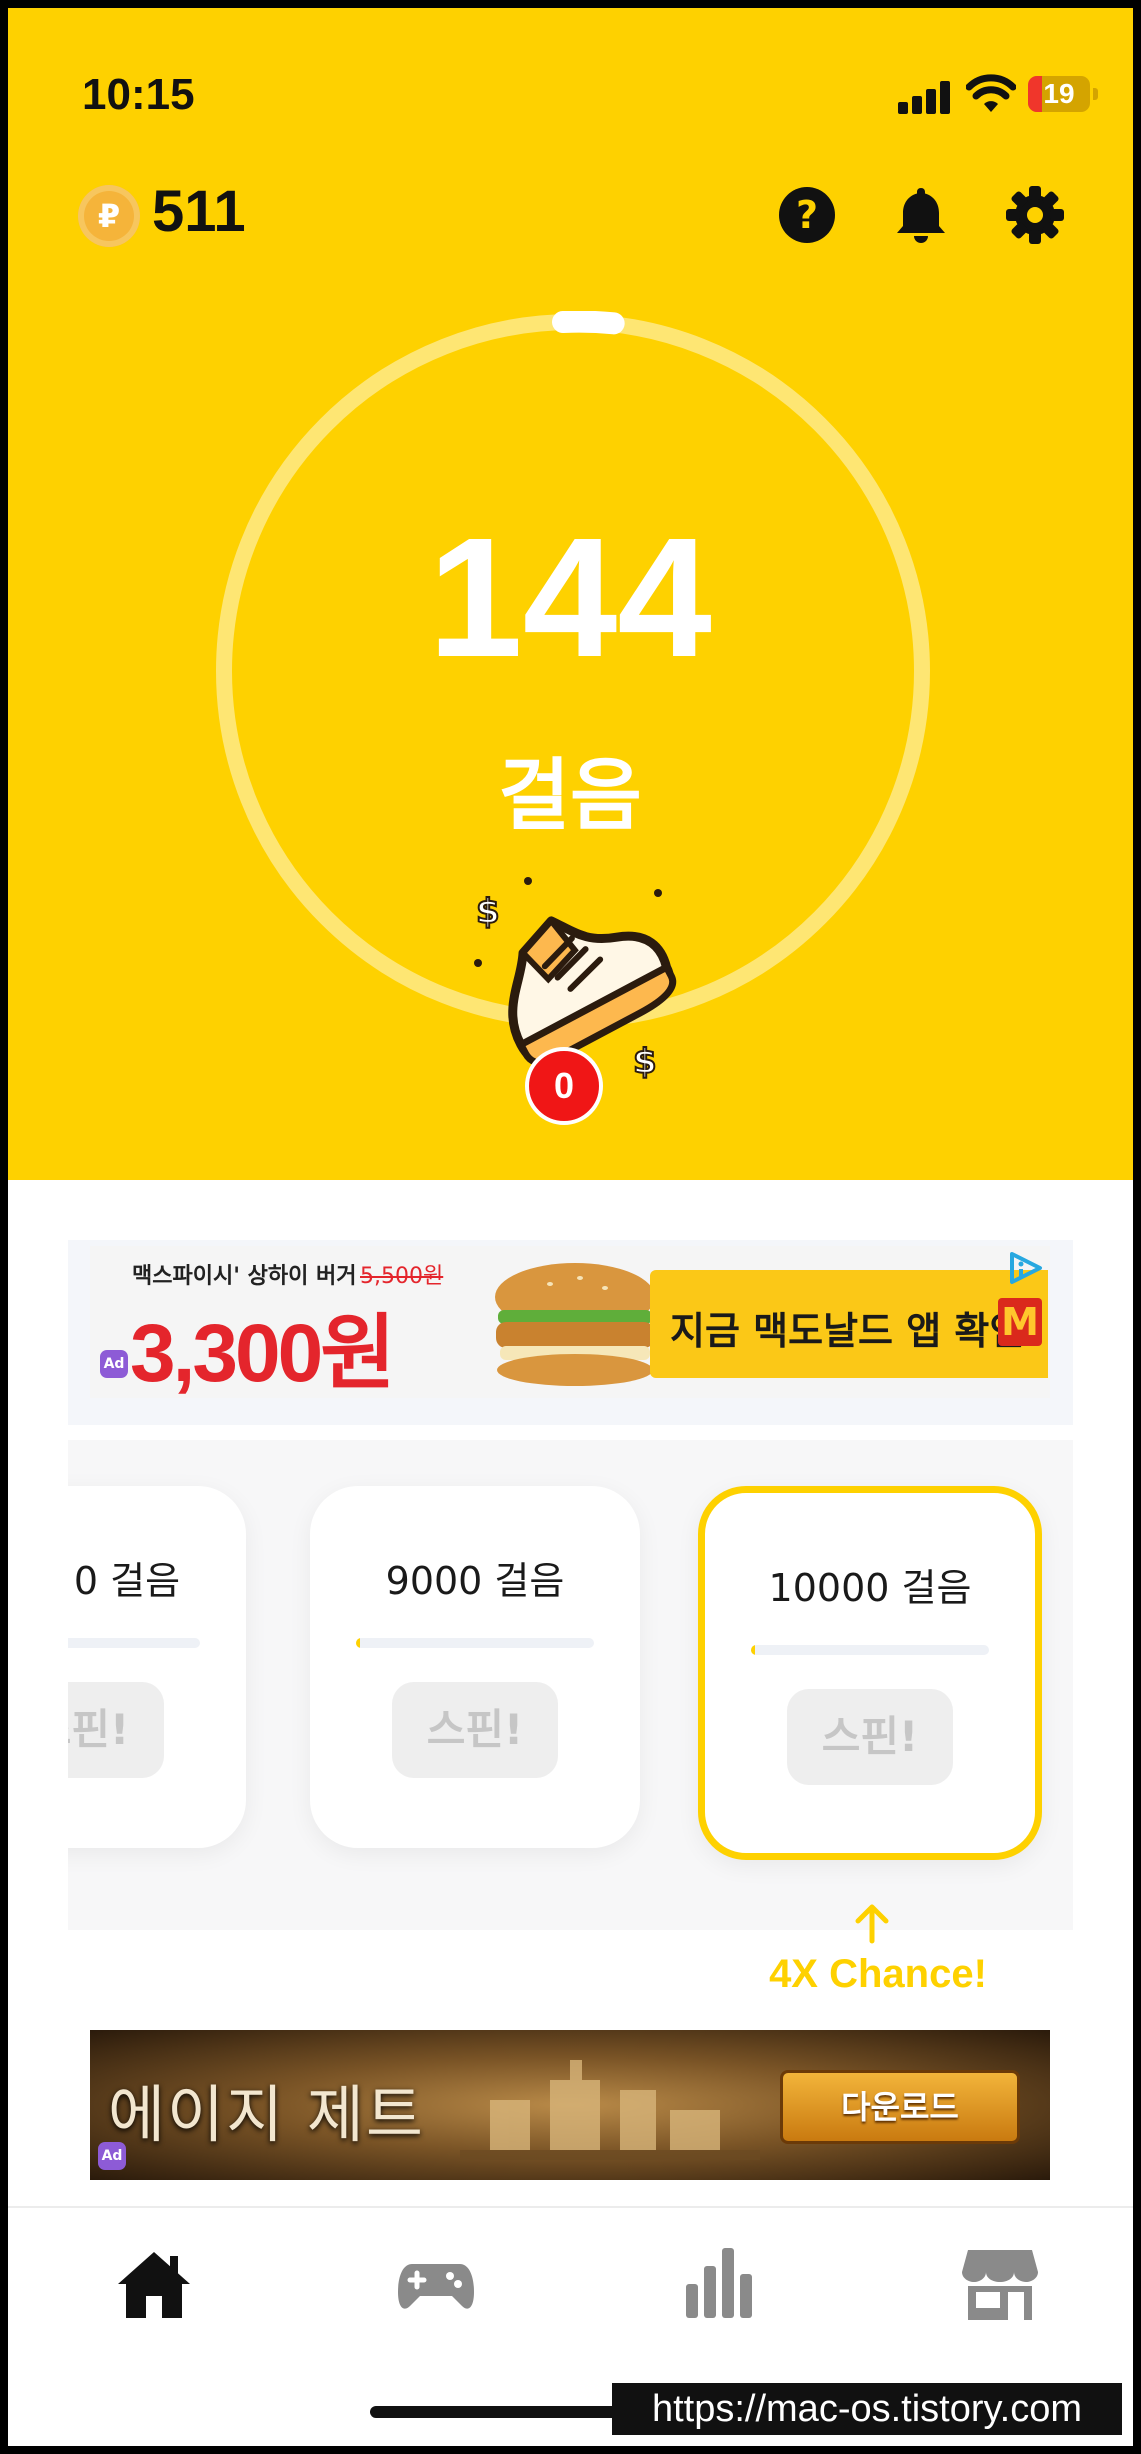 This screenshot has width=1141, height=2454. I want to click on download-button: 다운로드, so click(900, 2107).